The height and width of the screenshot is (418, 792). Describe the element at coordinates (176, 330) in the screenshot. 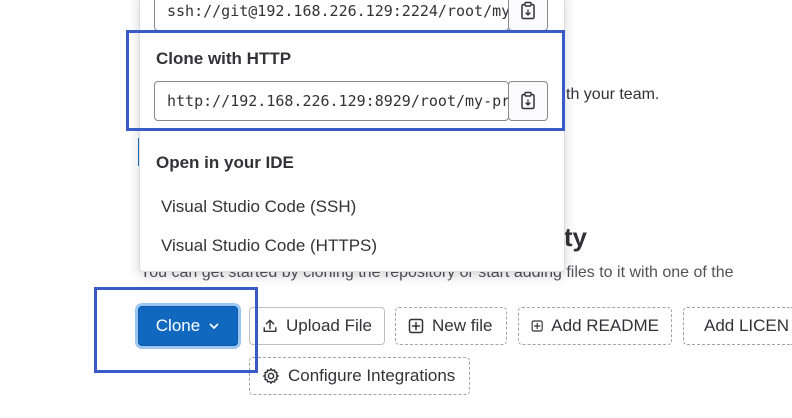

I see `highlight-box-clone` at that location.